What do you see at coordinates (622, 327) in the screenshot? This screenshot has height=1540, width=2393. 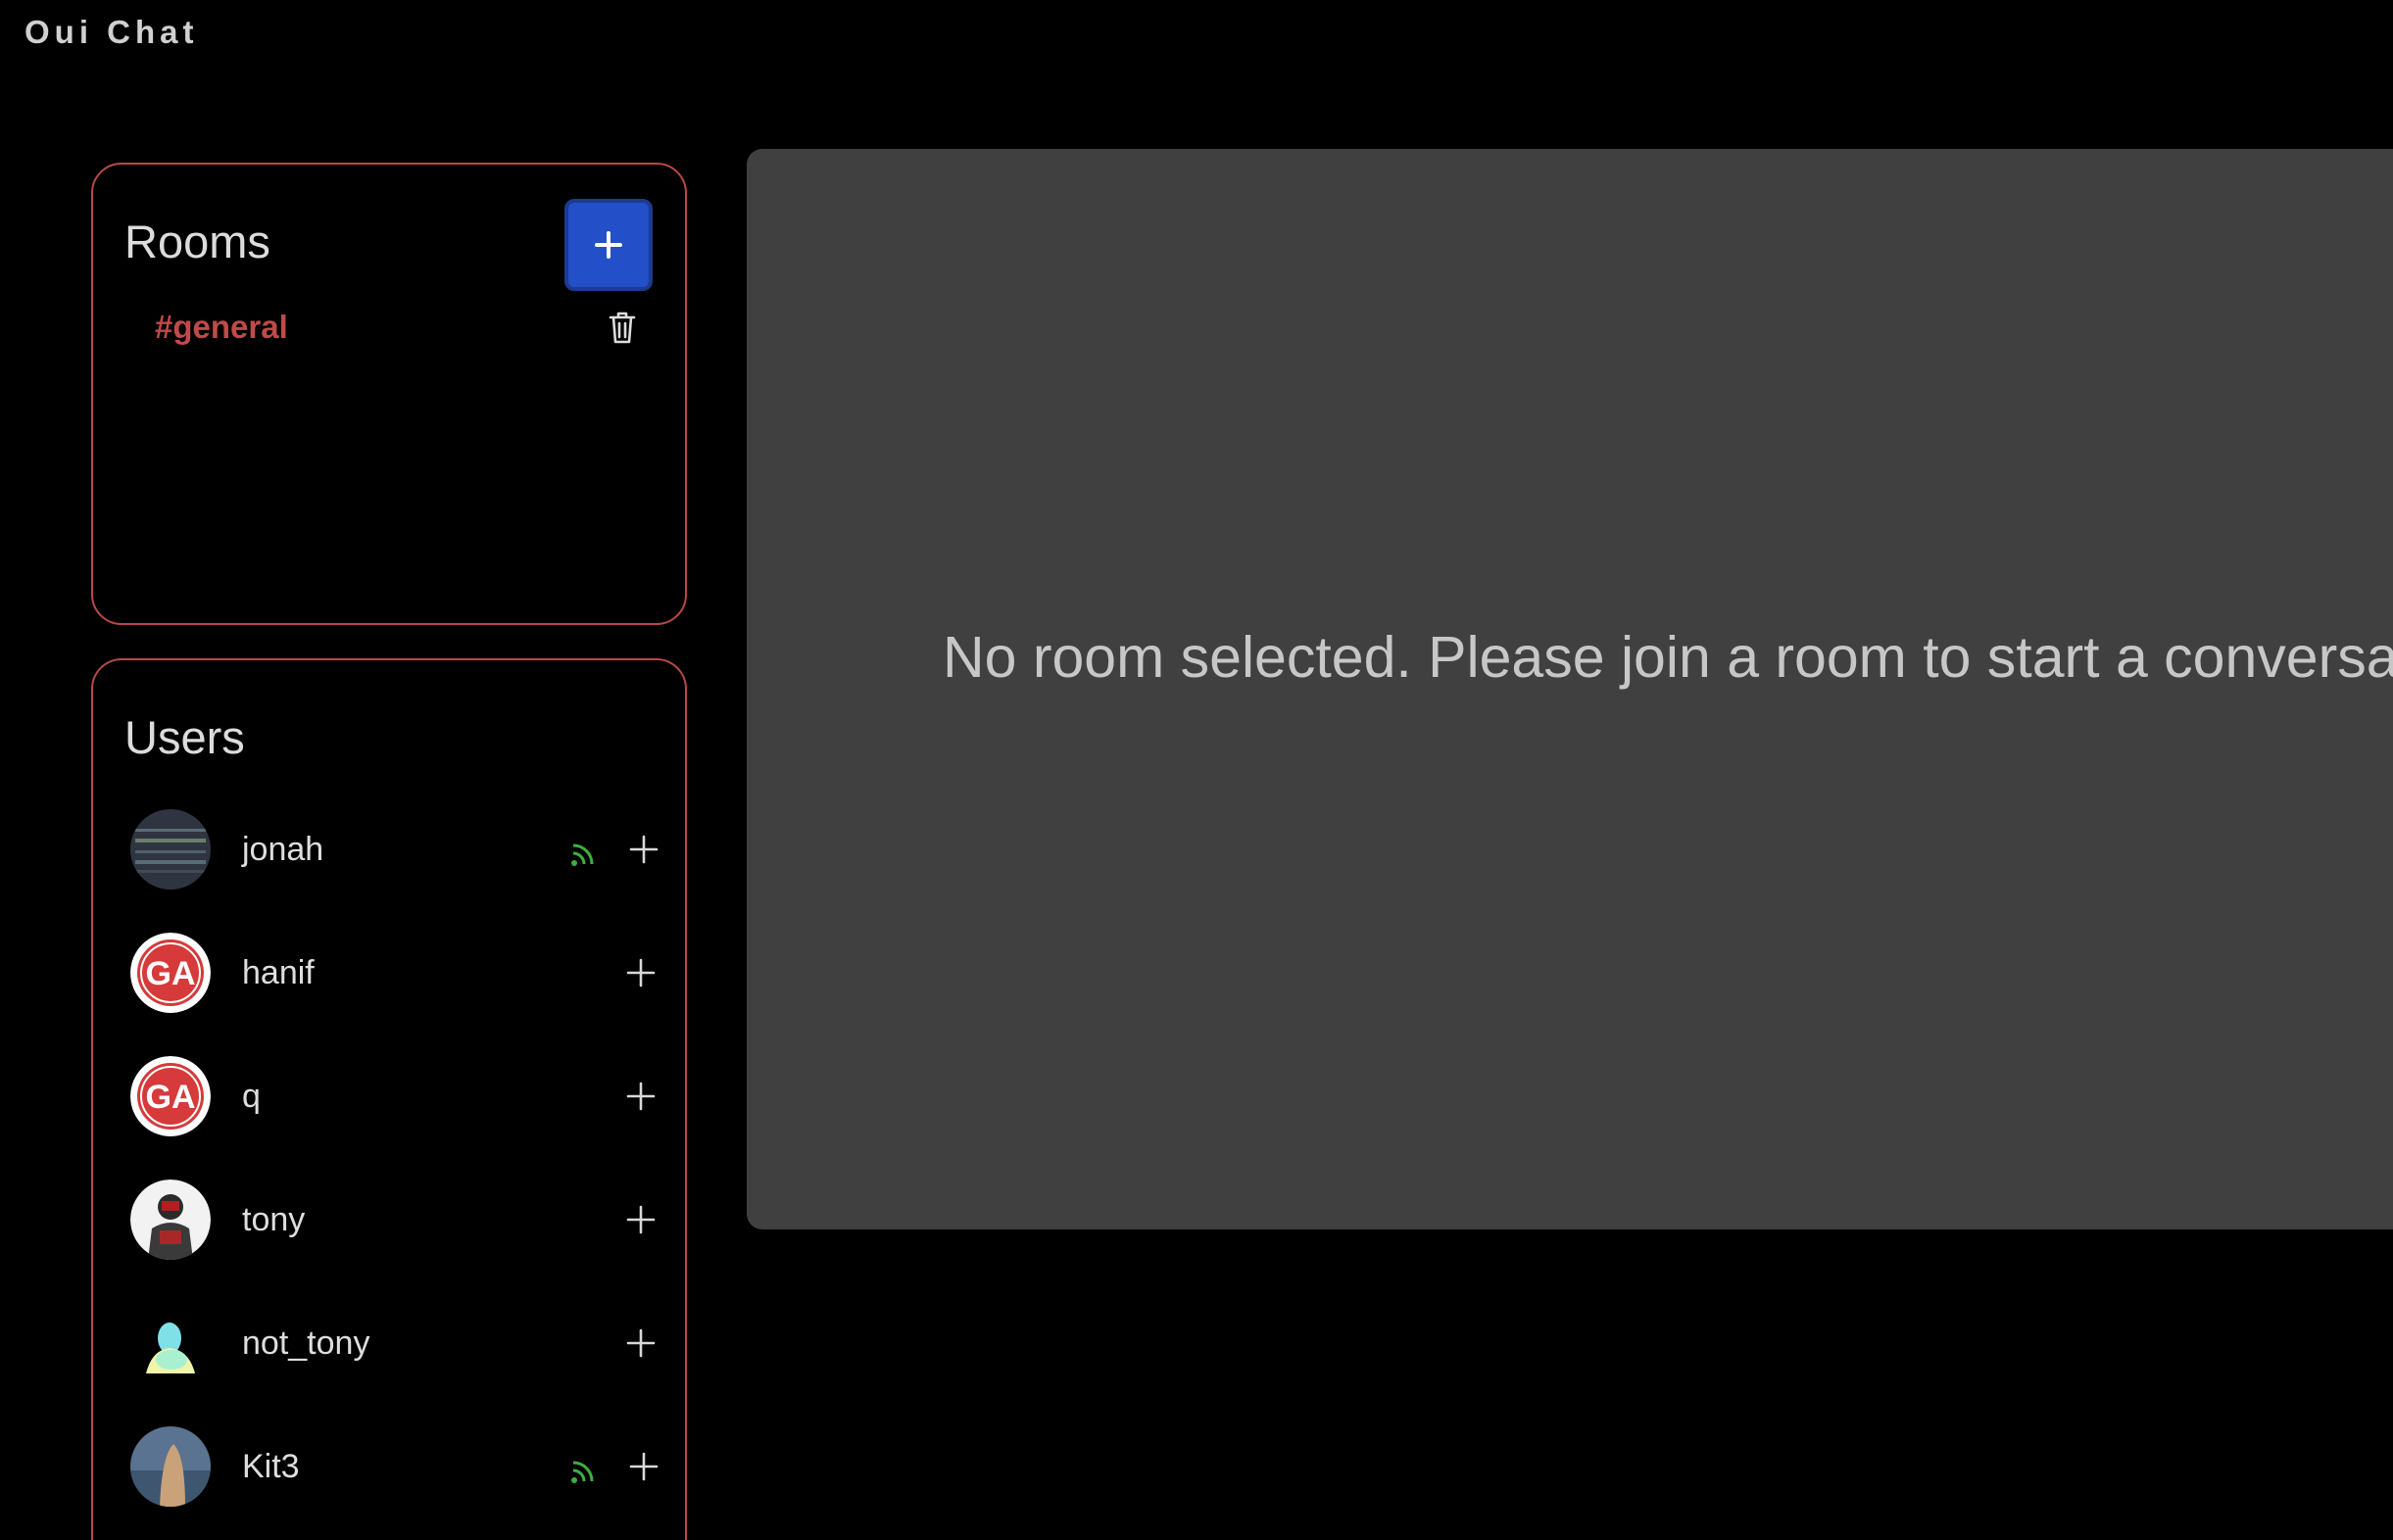 I see `trash-icon` at bounding box center [622, 327].